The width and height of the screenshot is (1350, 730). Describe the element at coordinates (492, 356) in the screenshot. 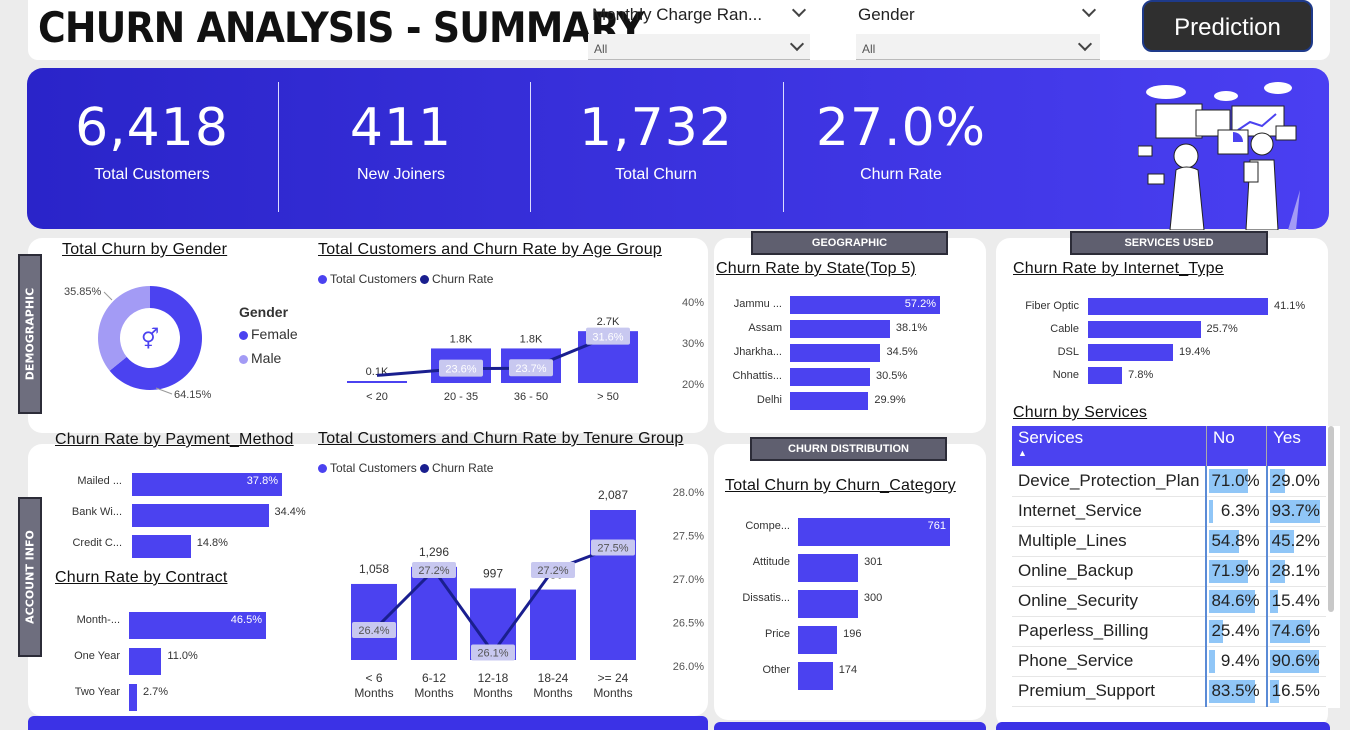

I see `age-rate-line` at that location.